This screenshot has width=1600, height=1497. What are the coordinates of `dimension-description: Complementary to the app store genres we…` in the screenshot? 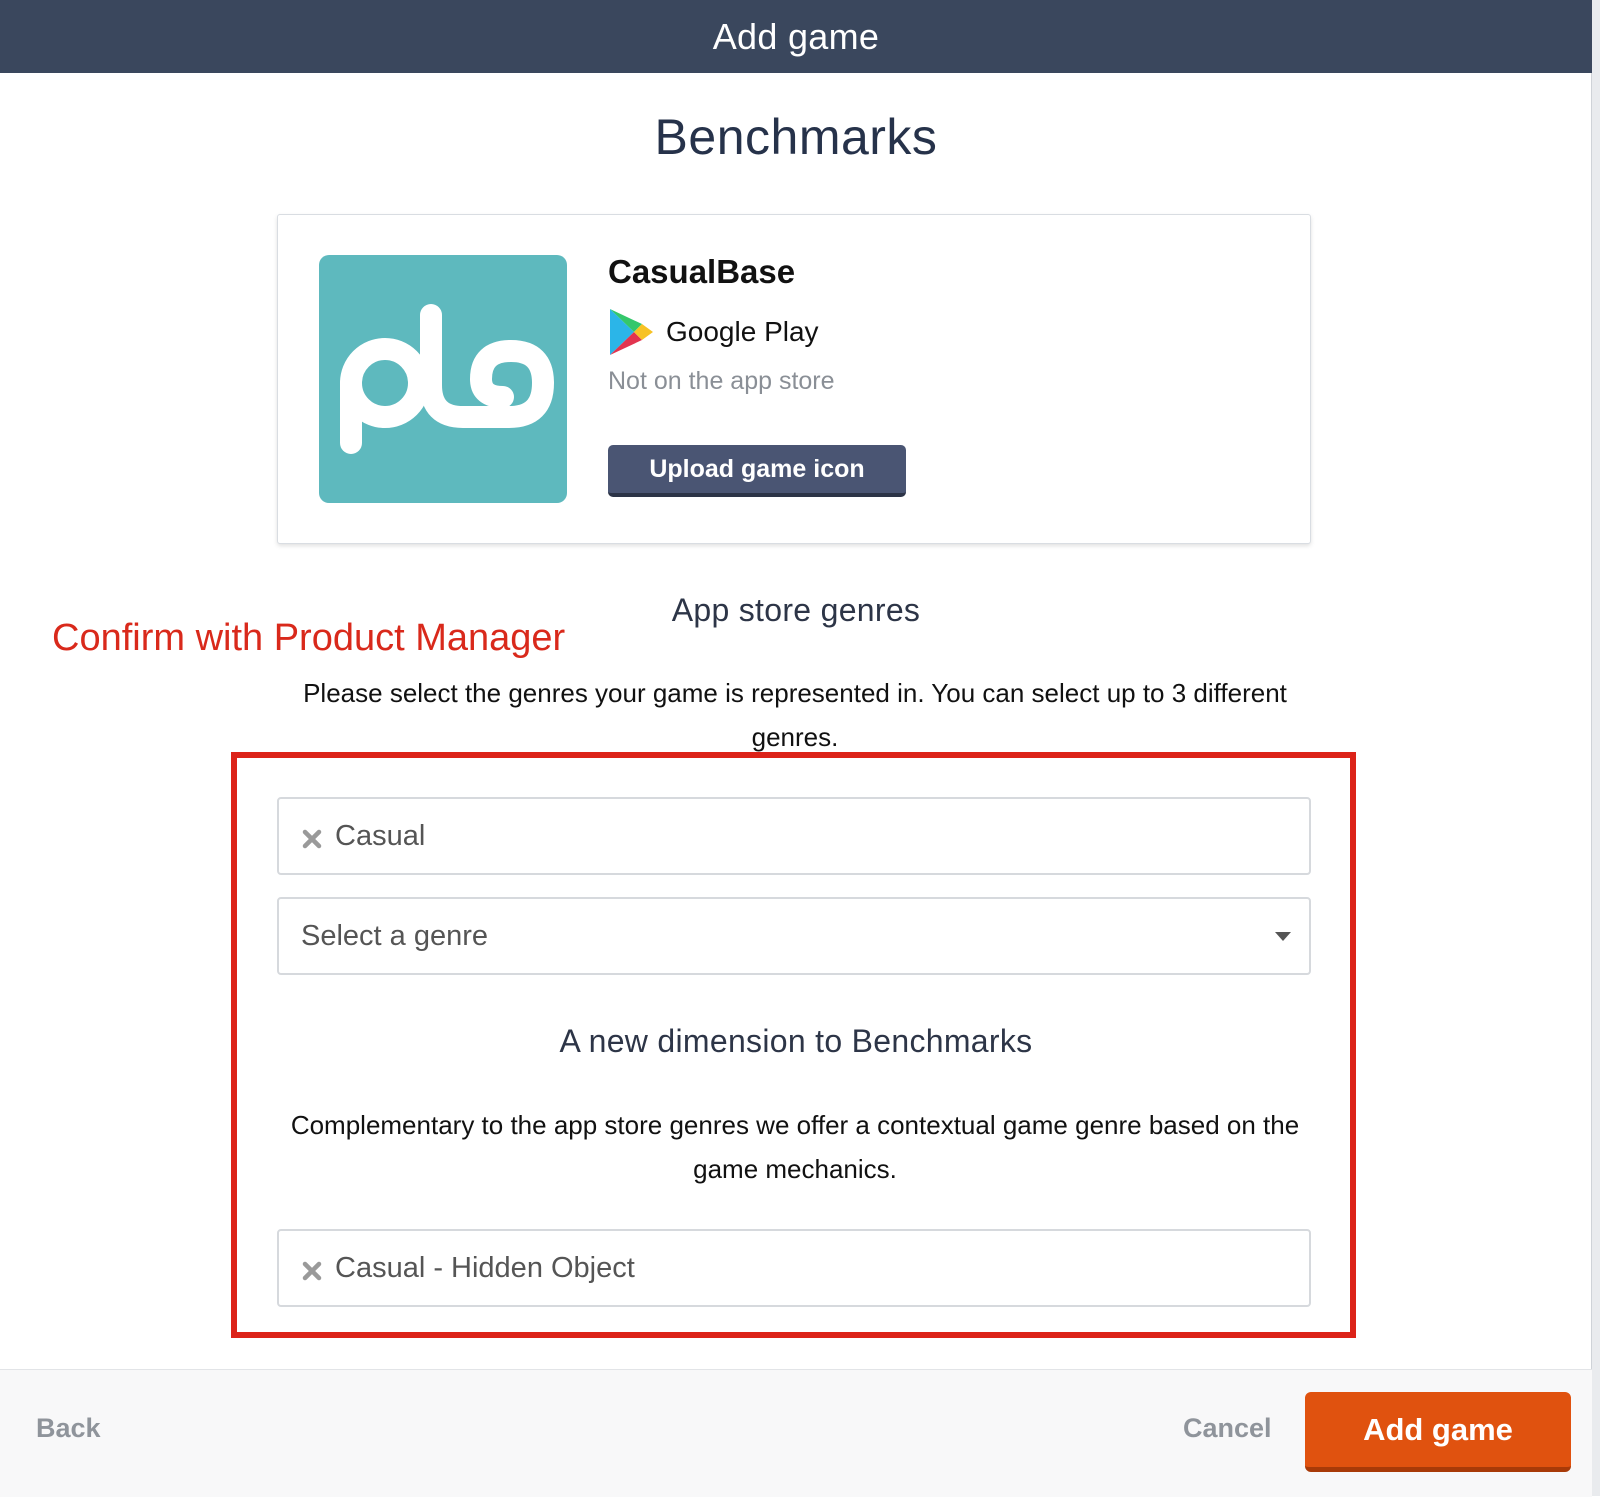 It's located at (795, 1147).